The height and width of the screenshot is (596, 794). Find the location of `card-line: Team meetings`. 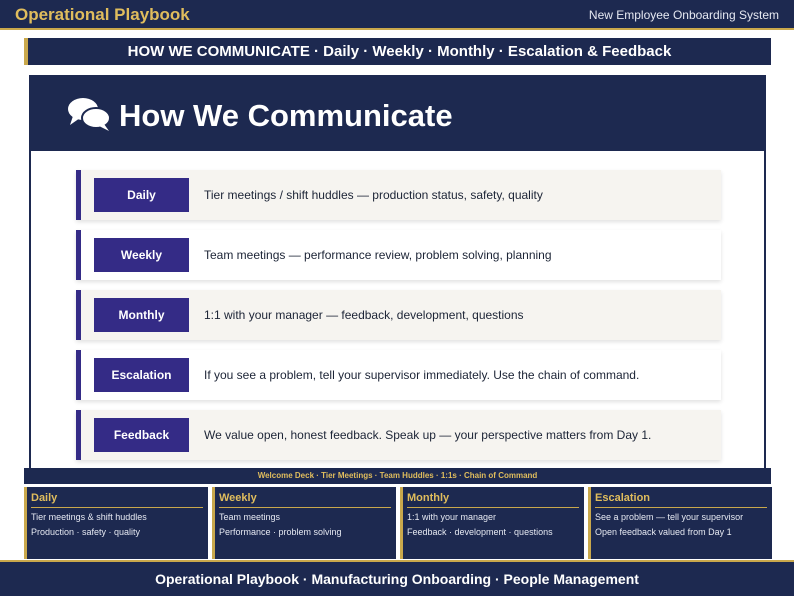

card-line: Team meetings is located at coordinates (250, 517).